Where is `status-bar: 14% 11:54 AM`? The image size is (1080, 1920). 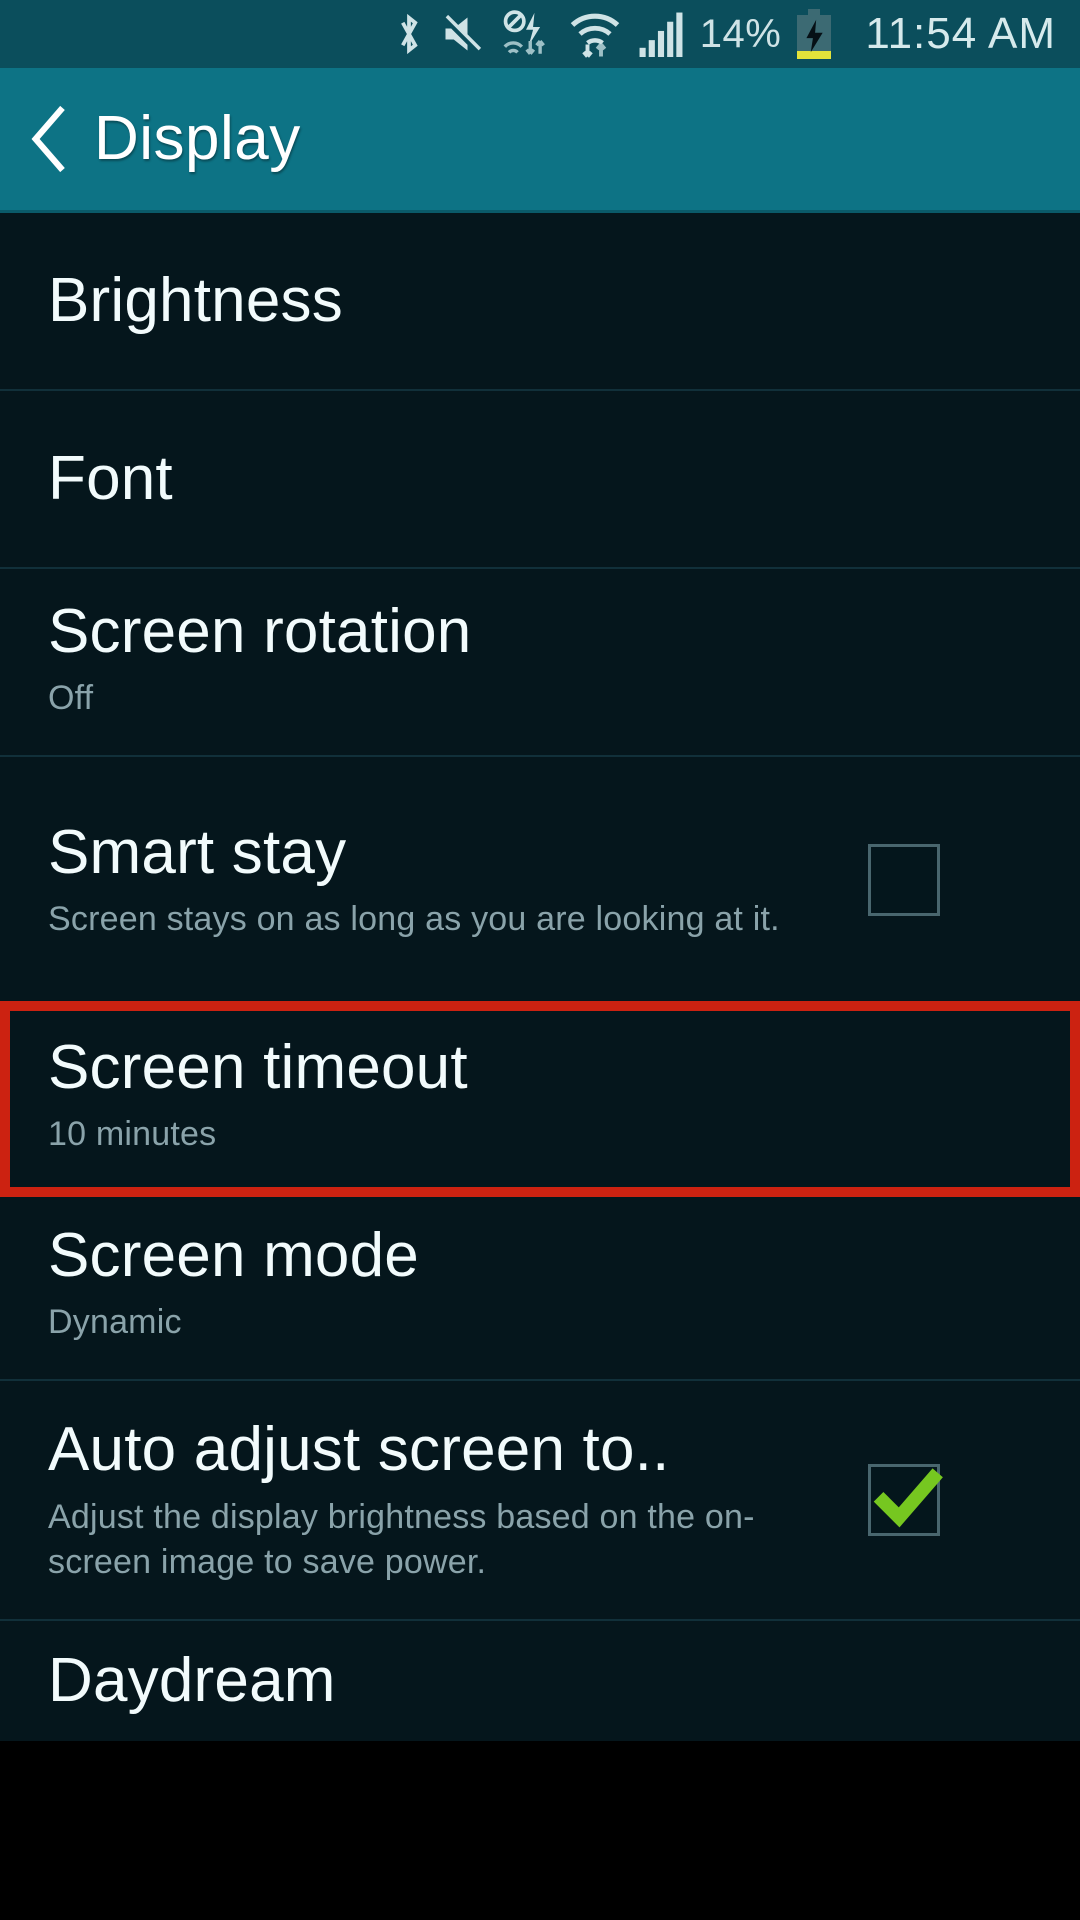 status-bar: 14% 11:54 AM is located at coordinates (540, 34).